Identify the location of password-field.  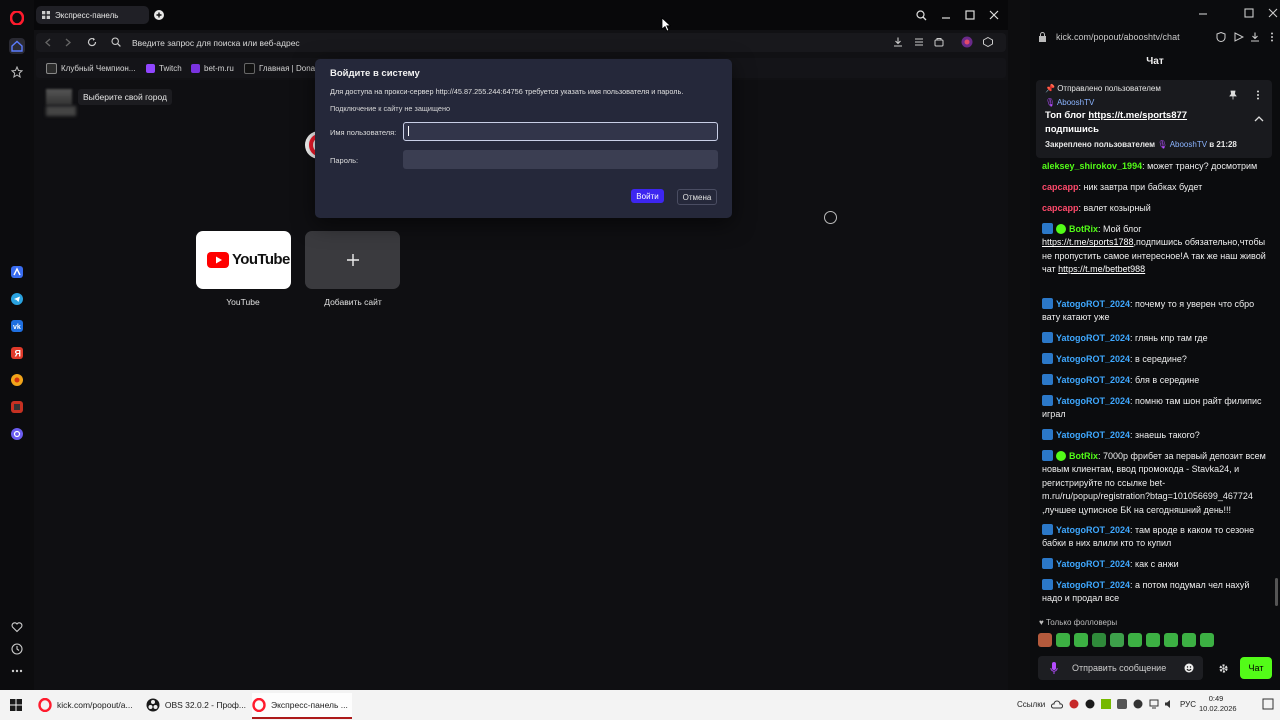
(560, 159).